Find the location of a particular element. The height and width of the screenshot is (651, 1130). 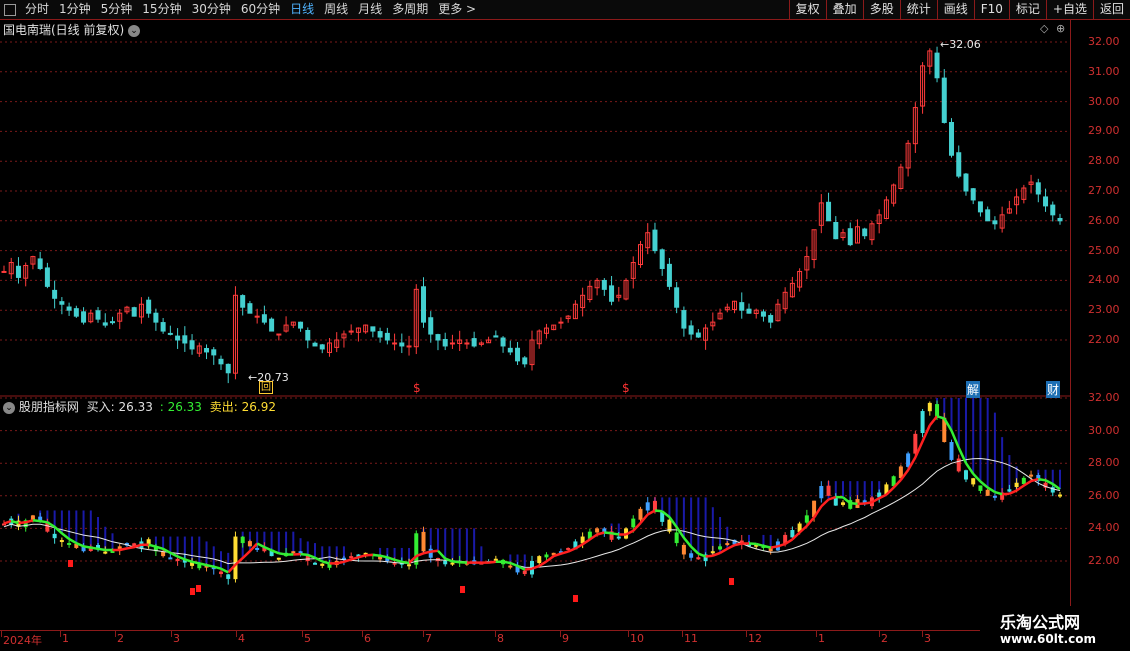

period-tab-tick: 分时 is located at coordinates (37, 9).